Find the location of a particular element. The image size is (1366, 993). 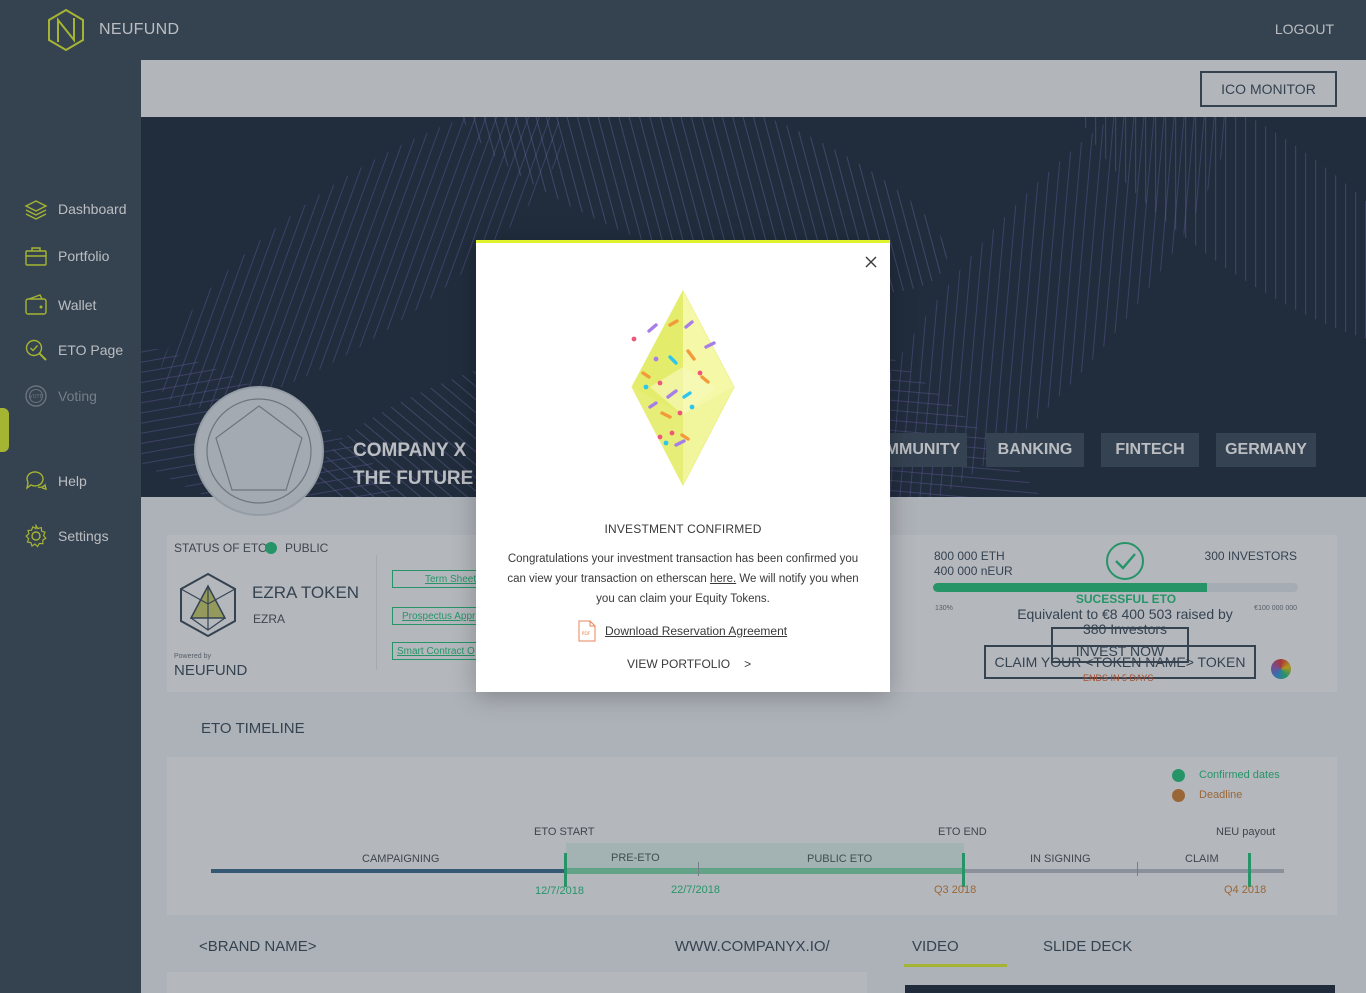

etherscan-link: here. is located at coordinates (723, 579).